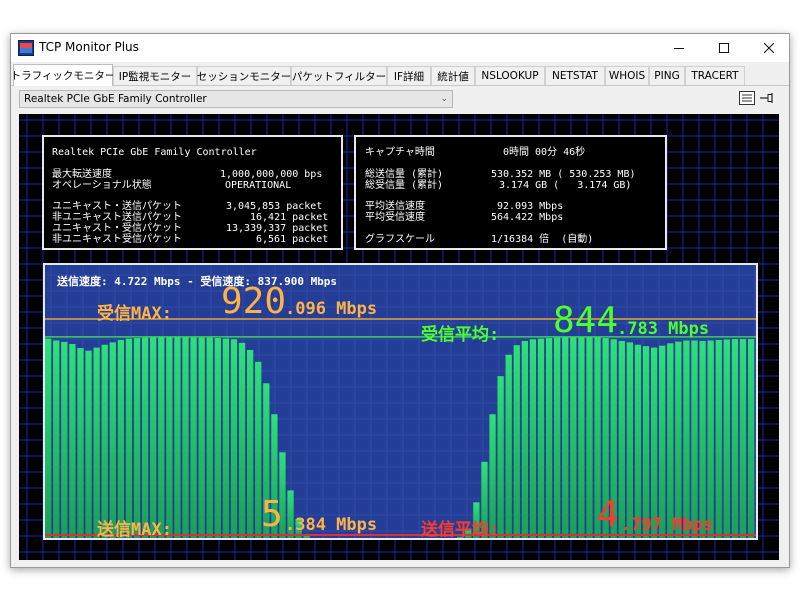 This screenshot has height=600, width=800. Describe the element at coordinates (395, 217) in the screenshot. I see `avg-recv-label: 平均受信速度` at that location.